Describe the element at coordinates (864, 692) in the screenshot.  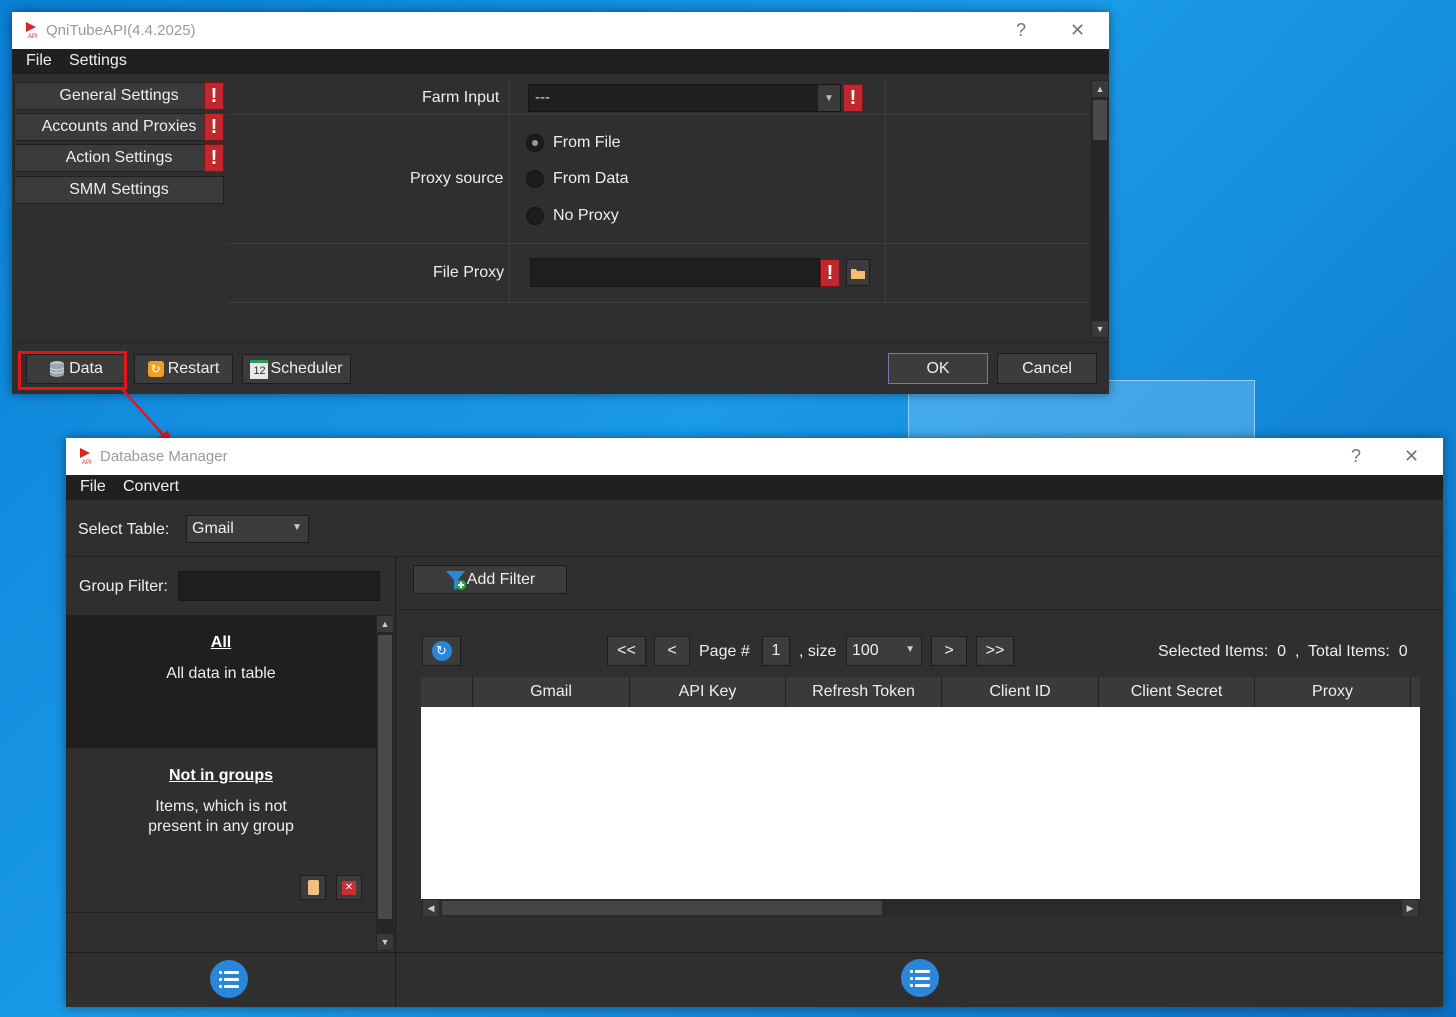
I see `column-header-refresh-token: Refresh Token` at that location.